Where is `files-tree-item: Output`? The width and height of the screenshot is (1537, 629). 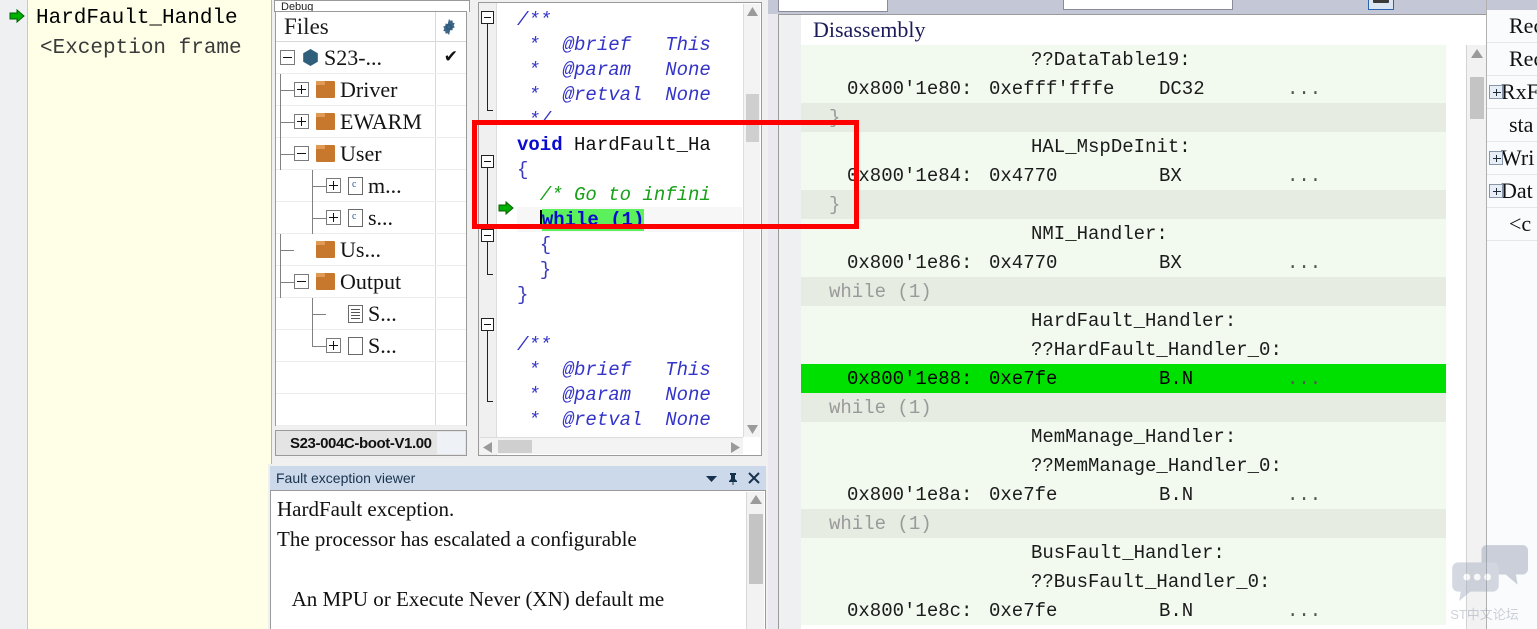 files-tree-item: Output is located at coordinates (371, 282).